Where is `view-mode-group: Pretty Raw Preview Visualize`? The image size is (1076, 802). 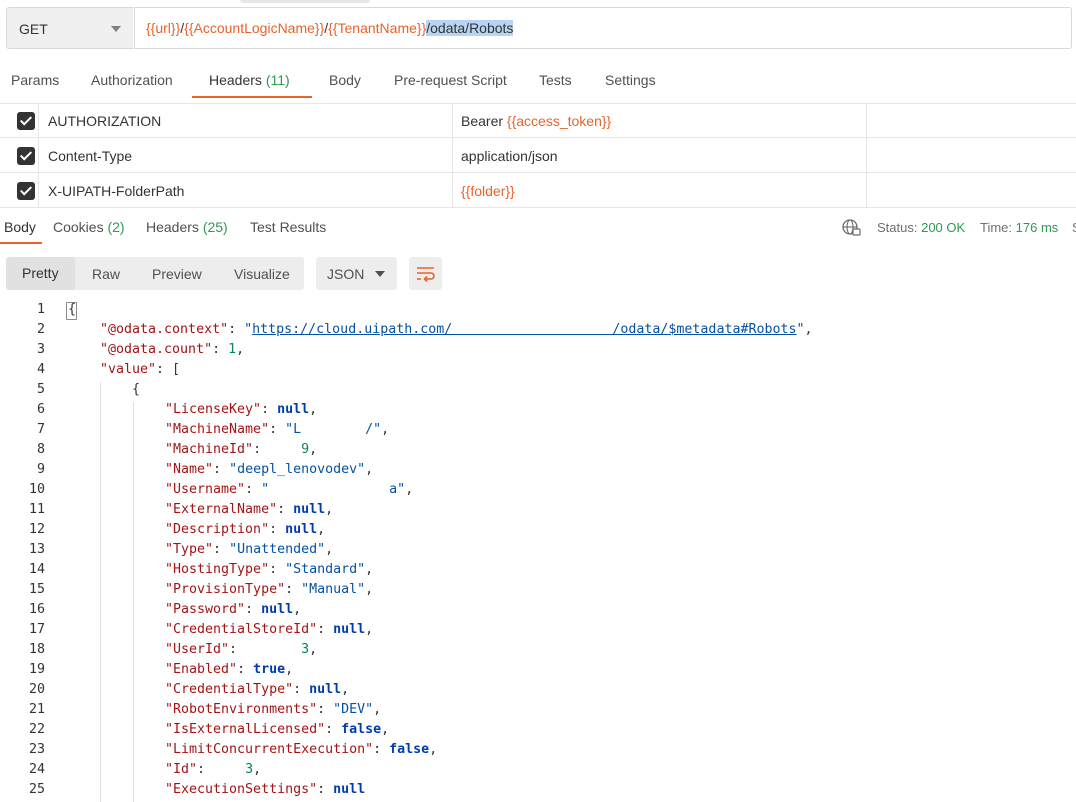 view-mode-group: Pretty Raw Preview Visualize is located at coordinates (155, 273).